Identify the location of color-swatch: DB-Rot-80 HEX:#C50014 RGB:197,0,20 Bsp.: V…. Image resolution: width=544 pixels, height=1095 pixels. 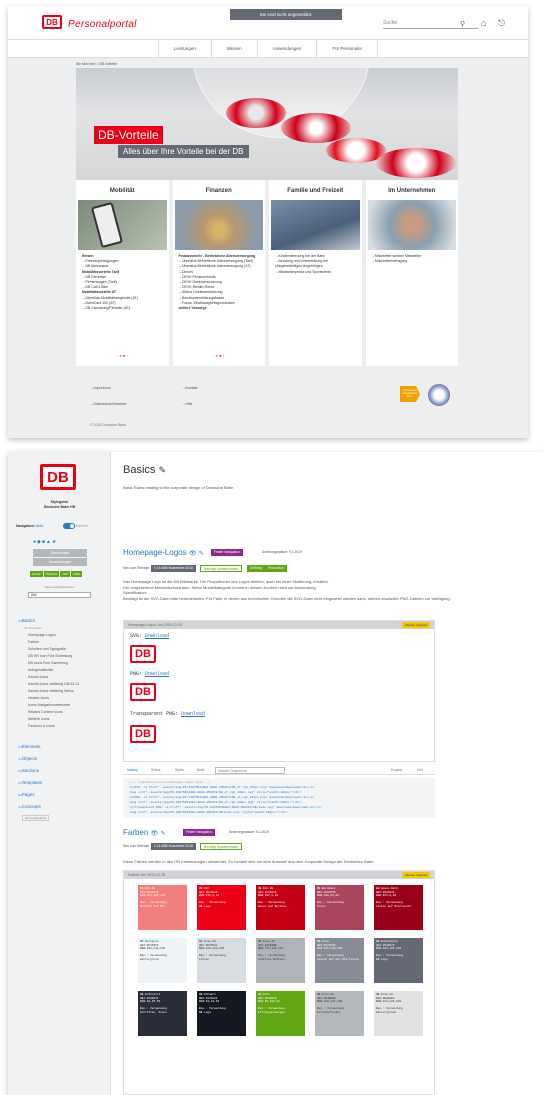
(280, 907).